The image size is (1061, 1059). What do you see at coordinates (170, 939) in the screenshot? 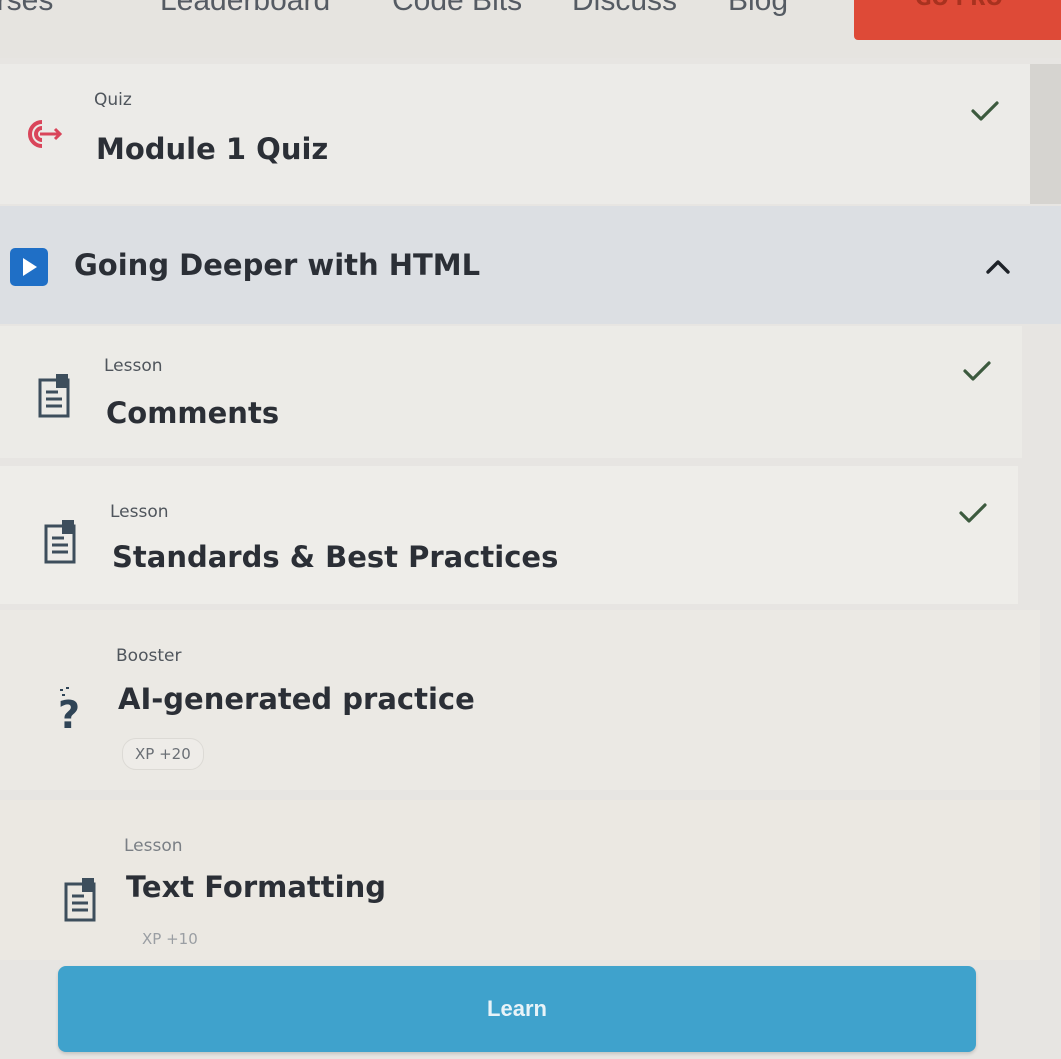
I see `xp-badge: XP +10` at bounding box center [170, 939].